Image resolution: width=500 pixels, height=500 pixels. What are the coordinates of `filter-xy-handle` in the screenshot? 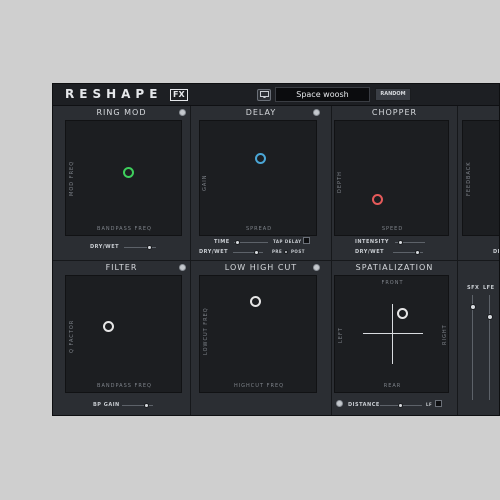 It's located at (108, 326).